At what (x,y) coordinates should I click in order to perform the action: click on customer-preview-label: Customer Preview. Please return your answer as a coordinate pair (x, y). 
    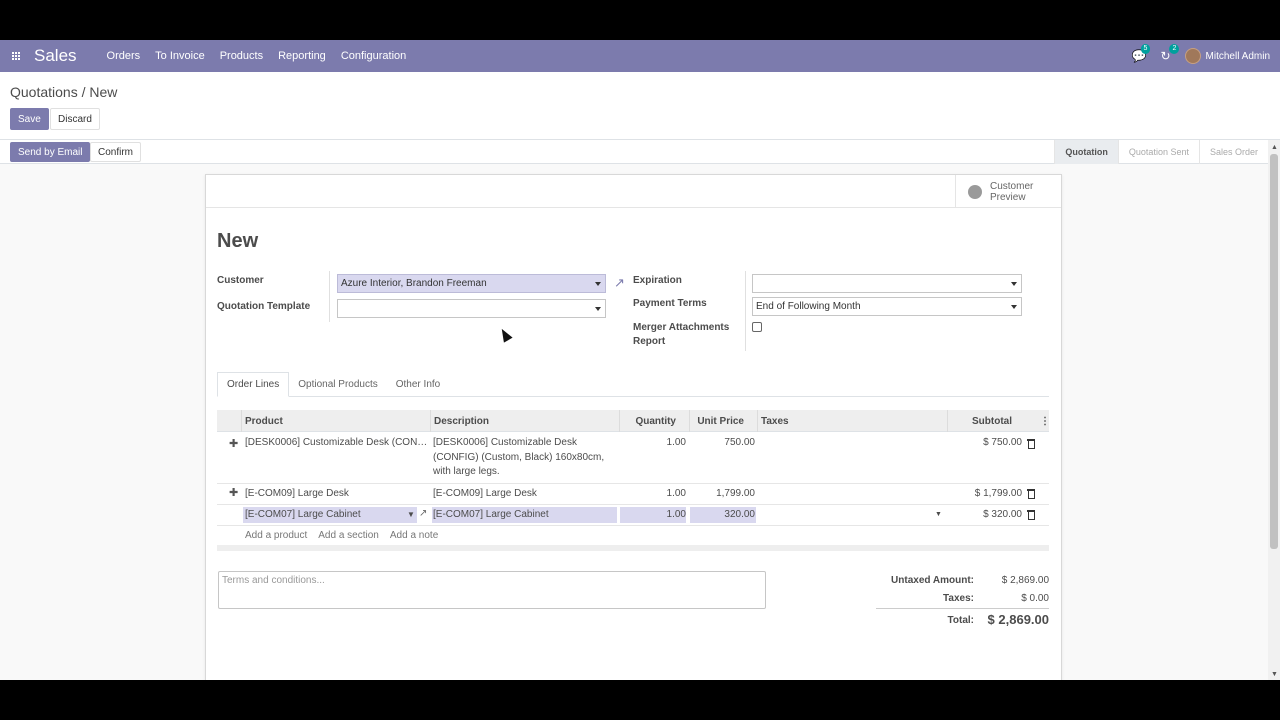
    Looking at the image, I should click on (1012, 191).